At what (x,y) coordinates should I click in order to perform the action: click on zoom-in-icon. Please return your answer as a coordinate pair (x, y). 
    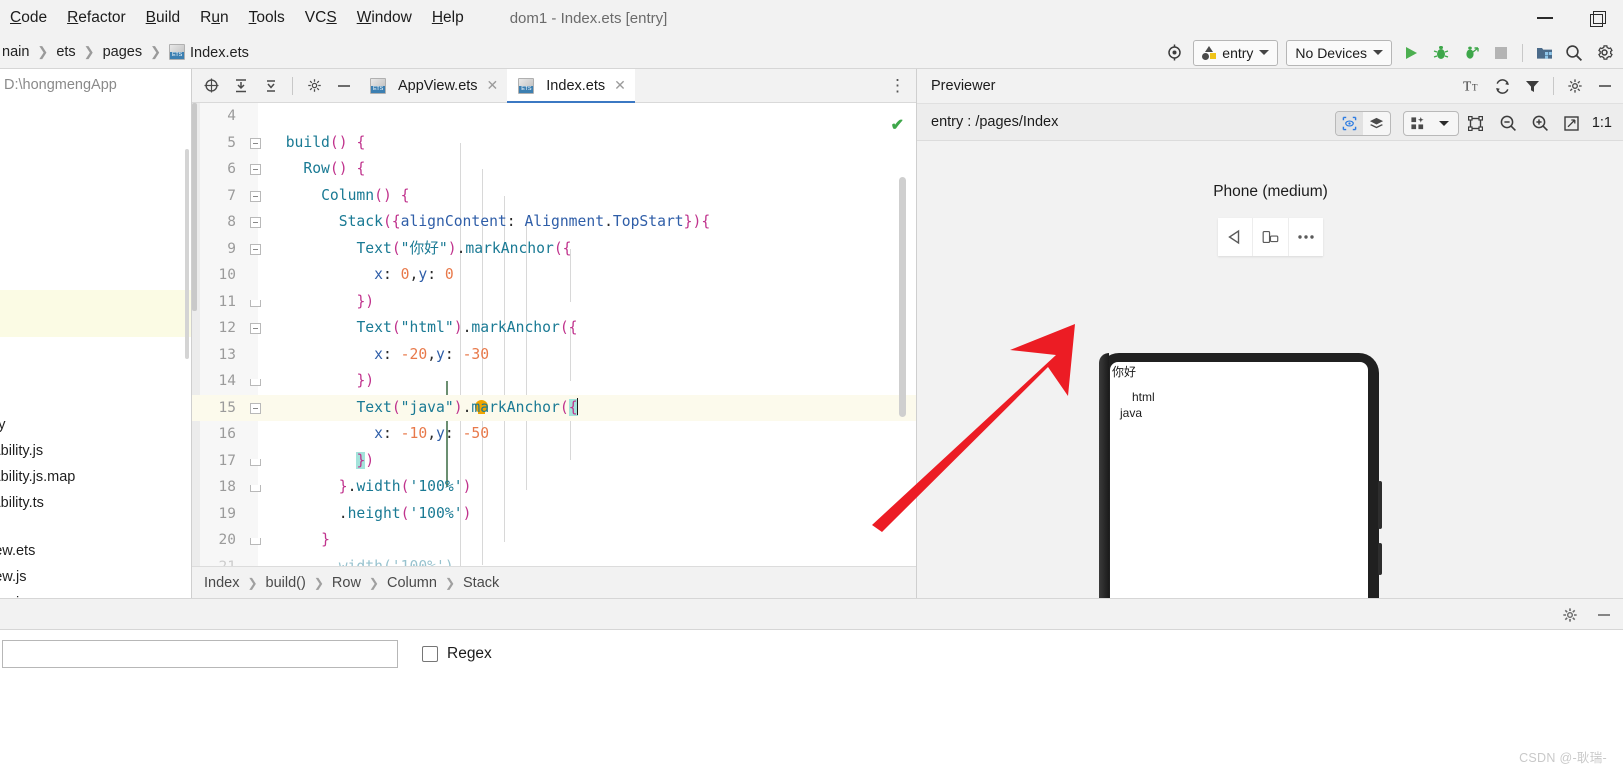
    Looking at the image, I should click on (1540, 123).